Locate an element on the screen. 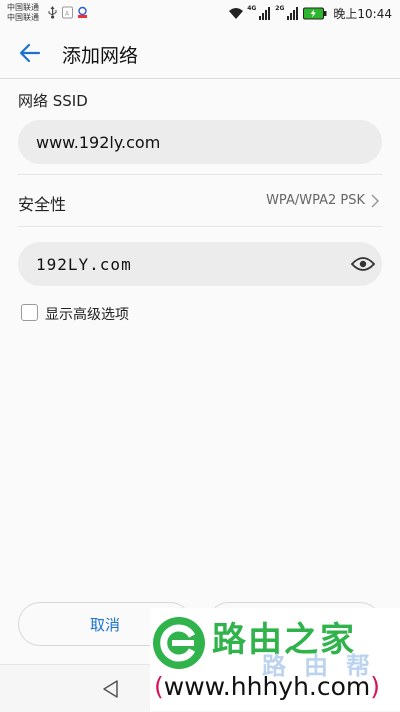  watermark-url-line: (www.hhhyh.com) is located at coordinates (267, 686).